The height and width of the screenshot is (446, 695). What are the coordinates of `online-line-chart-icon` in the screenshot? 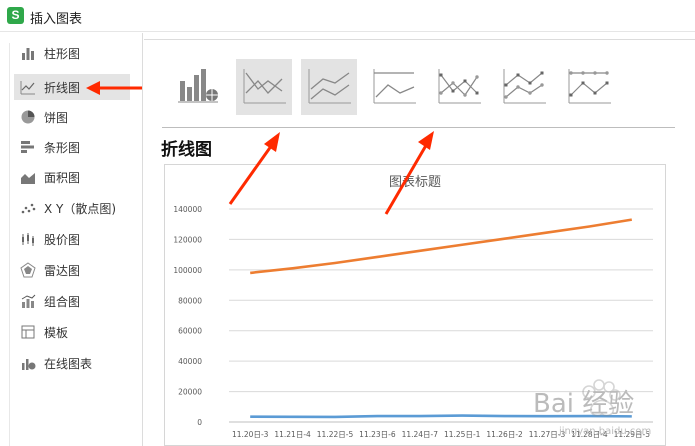 It's located at (198, 86).